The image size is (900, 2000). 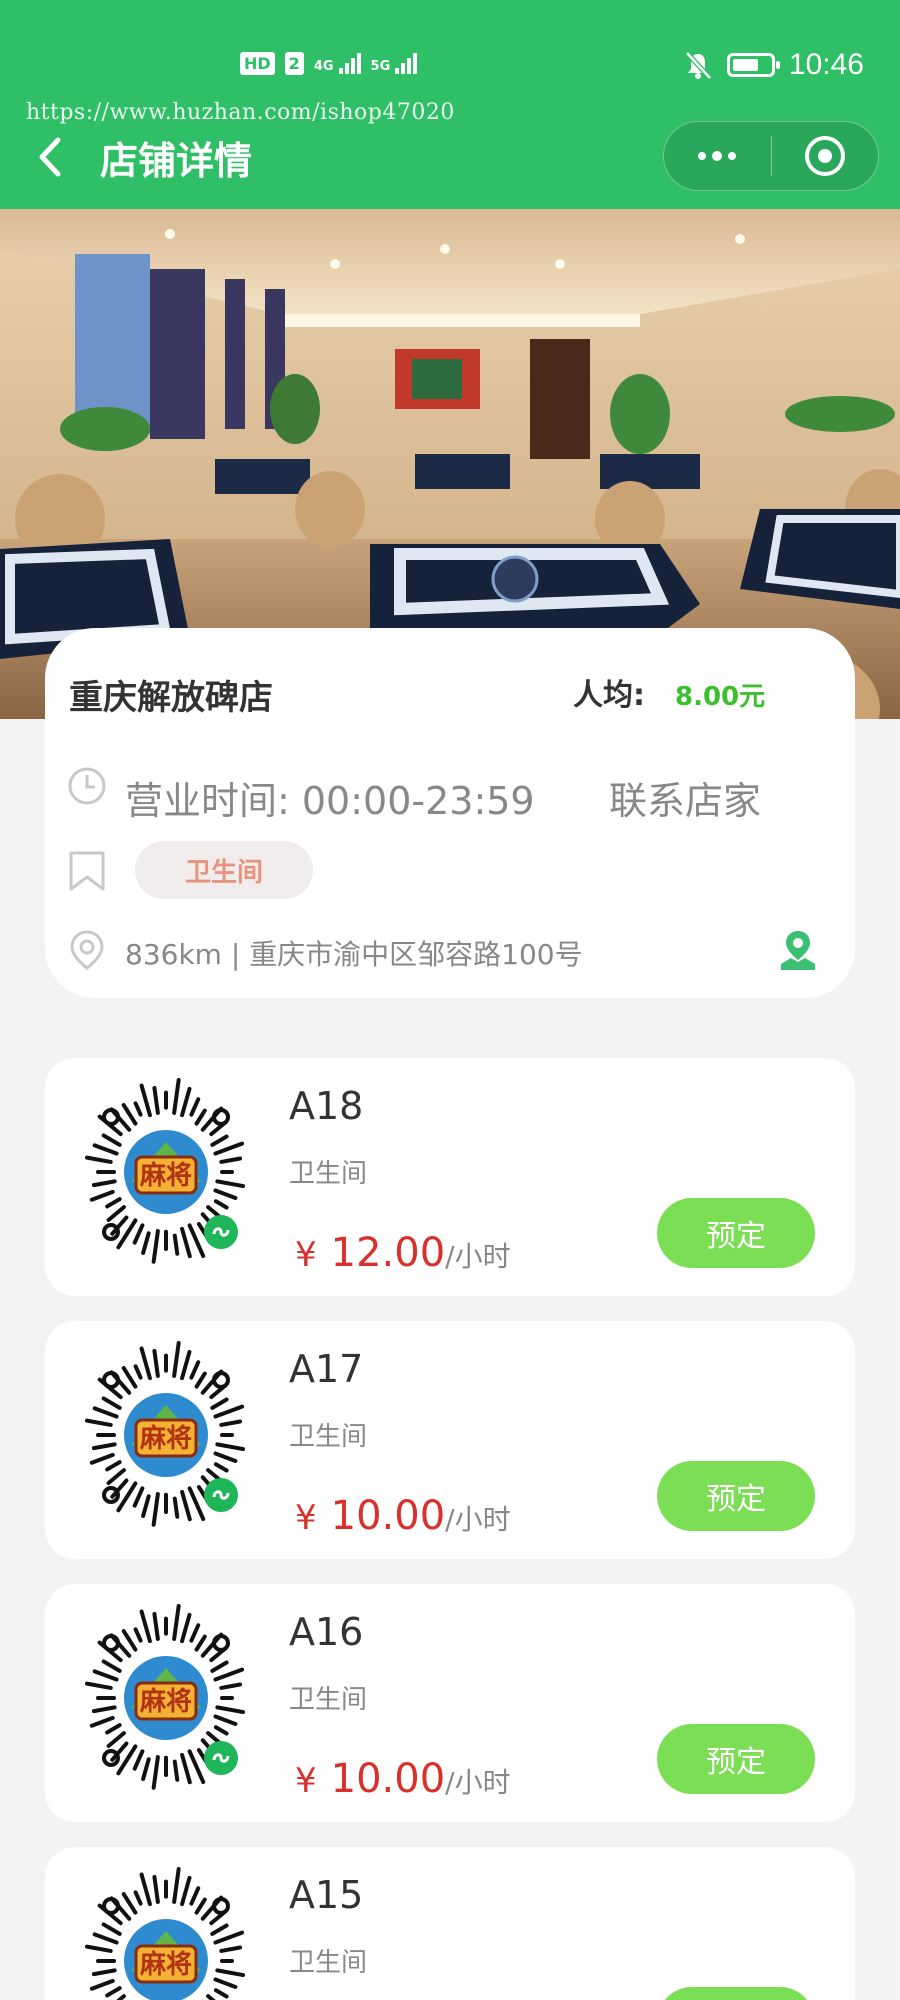 I want to click on facility-tag: 卫生间, so click(x=224, y=870).